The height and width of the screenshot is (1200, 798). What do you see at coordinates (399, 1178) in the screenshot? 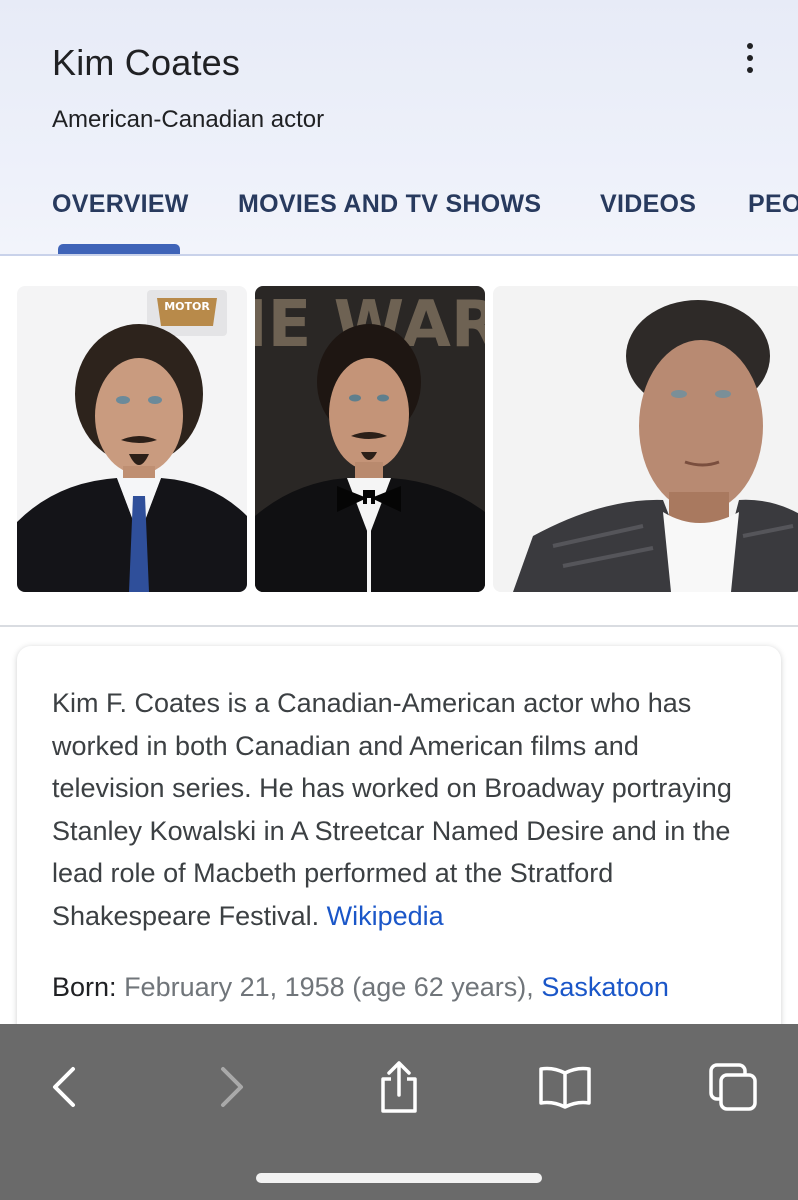
I see `home-indicator` at bounding box center [399, 1178].